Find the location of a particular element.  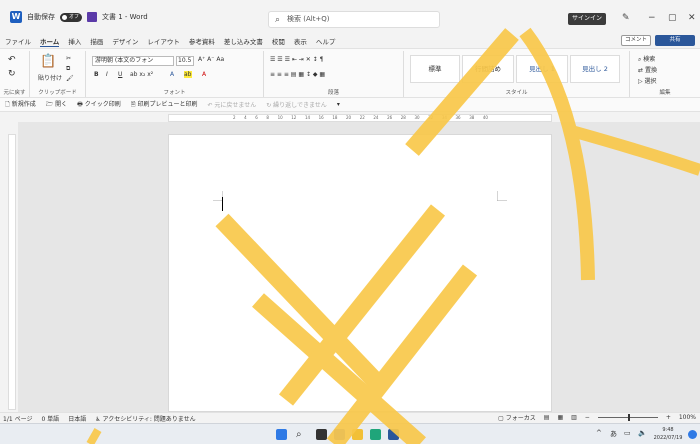

menu-mailings: 差し込み文書 is located at coordinates (243, 41).